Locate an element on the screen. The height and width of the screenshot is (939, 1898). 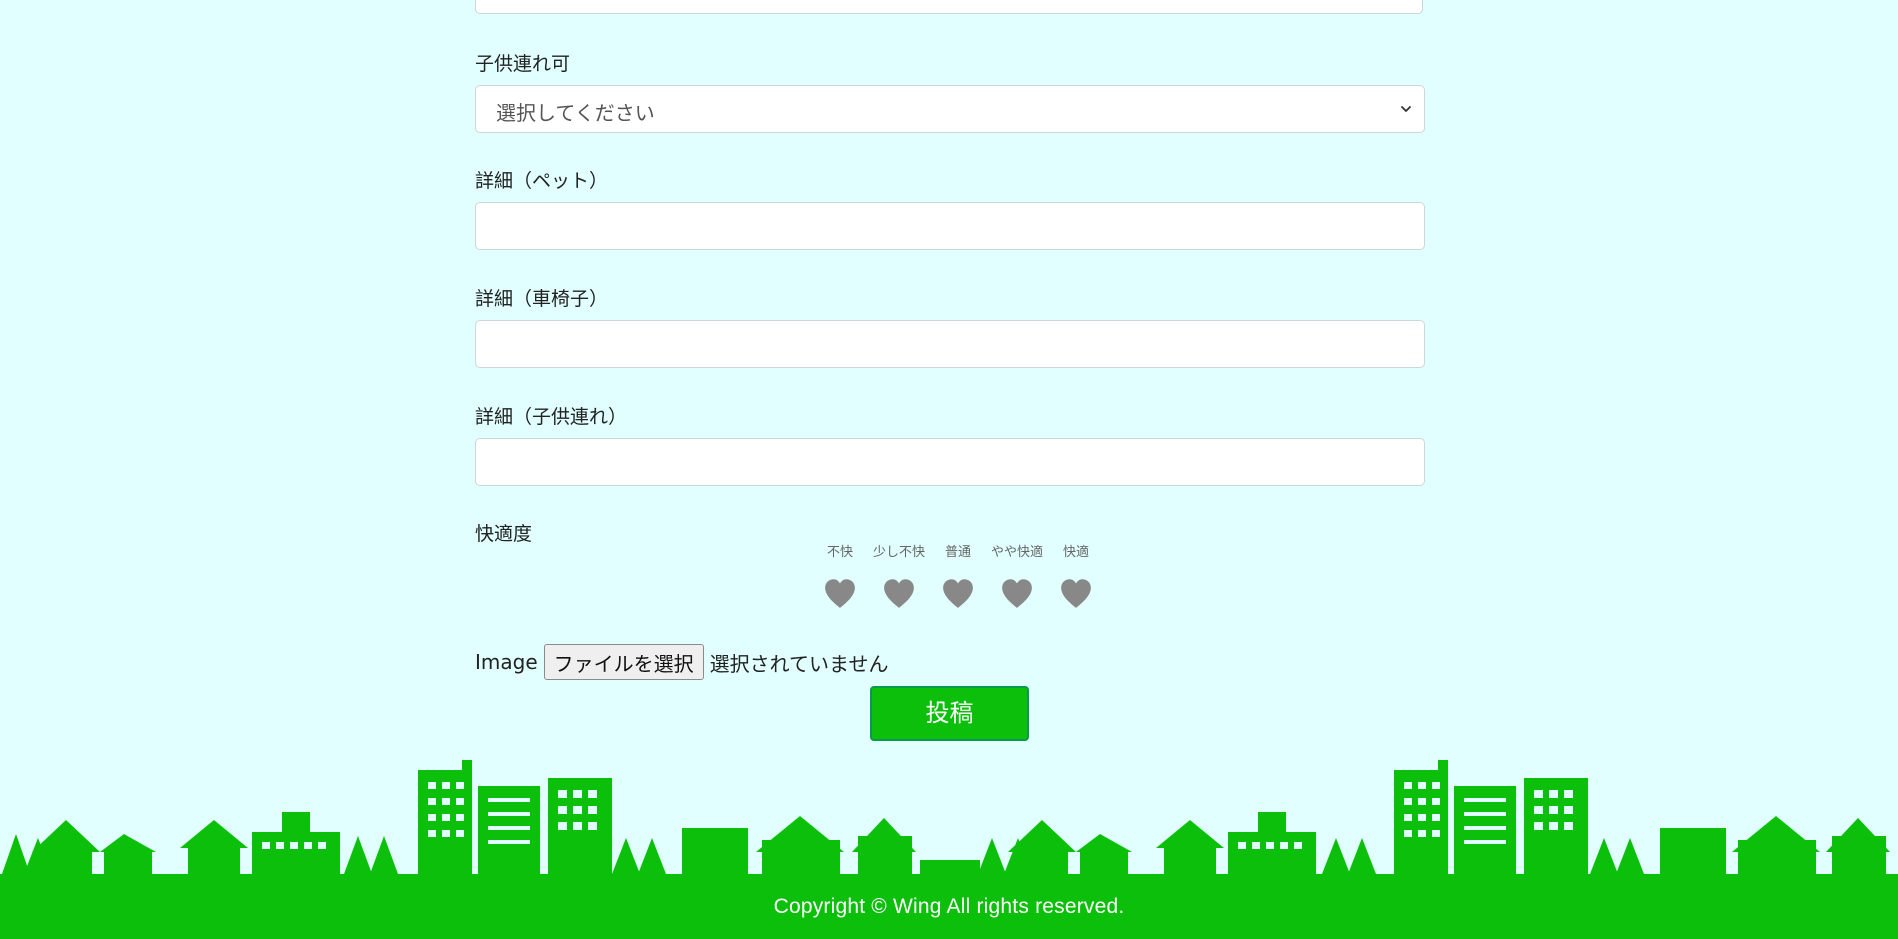
copyright-text: Copyright © Wing All rights reserved. is located at coordinates (949, 906).